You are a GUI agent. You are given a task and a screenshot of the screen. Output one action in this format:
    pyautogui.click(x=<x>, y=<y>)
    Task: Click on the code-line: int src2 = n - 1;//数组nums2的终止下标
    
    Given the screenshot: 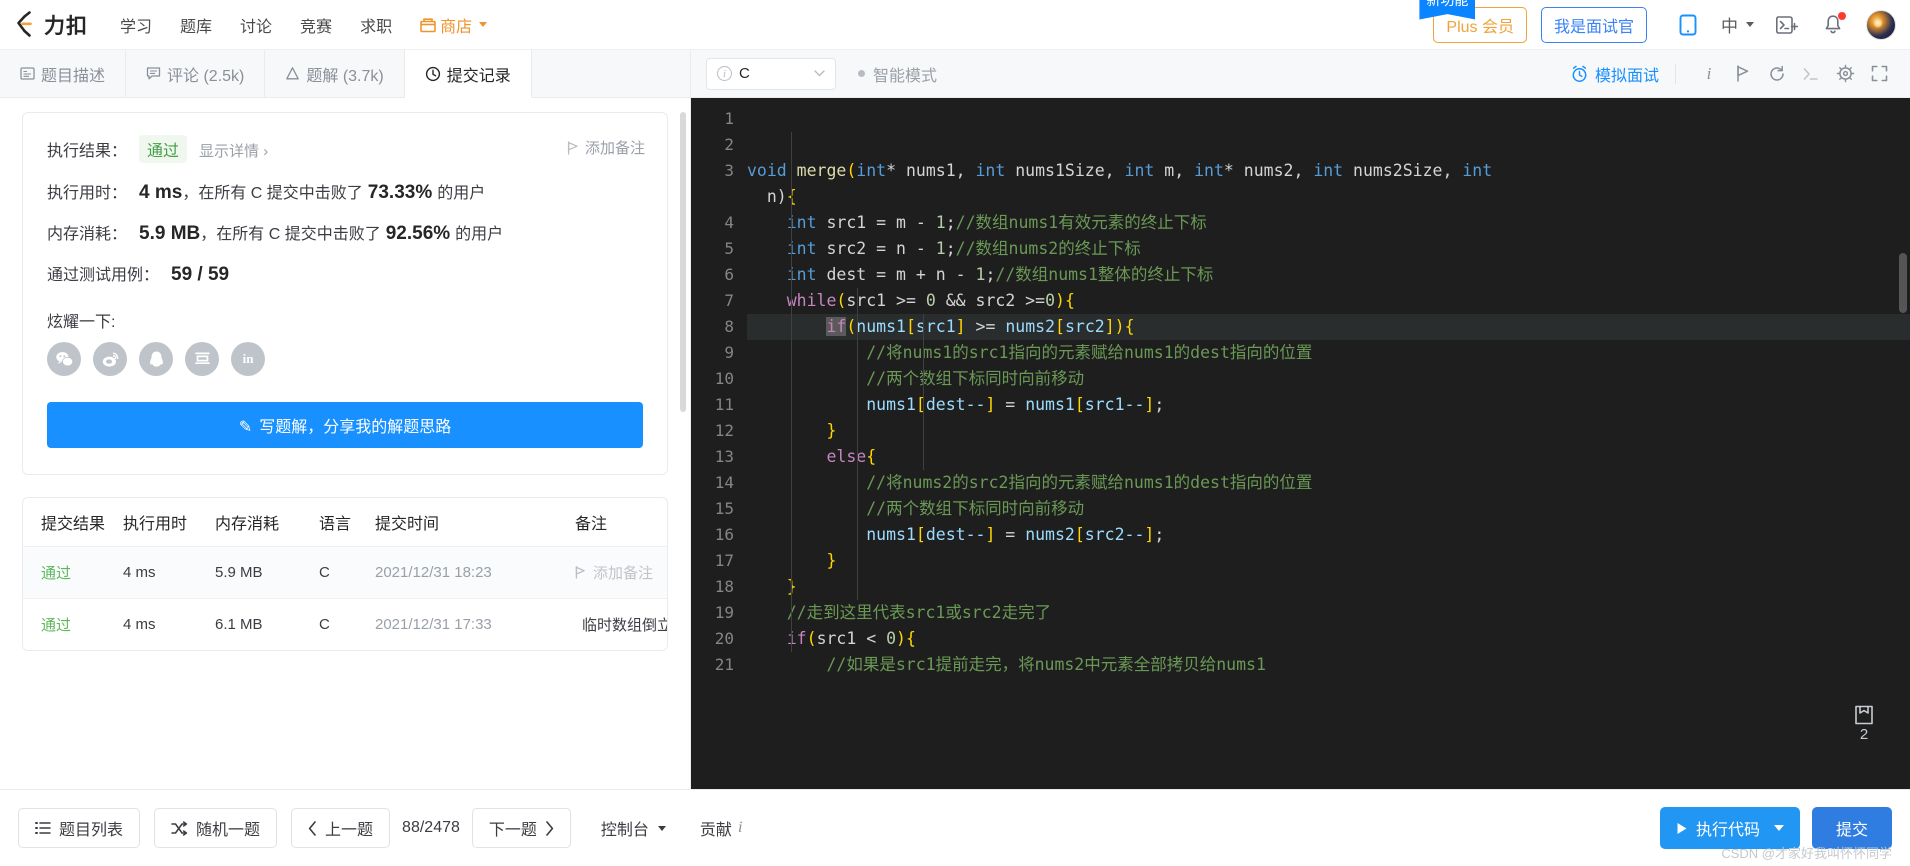 What is the action you would take?
    pyautogui.click(x=1328, y=249)
    